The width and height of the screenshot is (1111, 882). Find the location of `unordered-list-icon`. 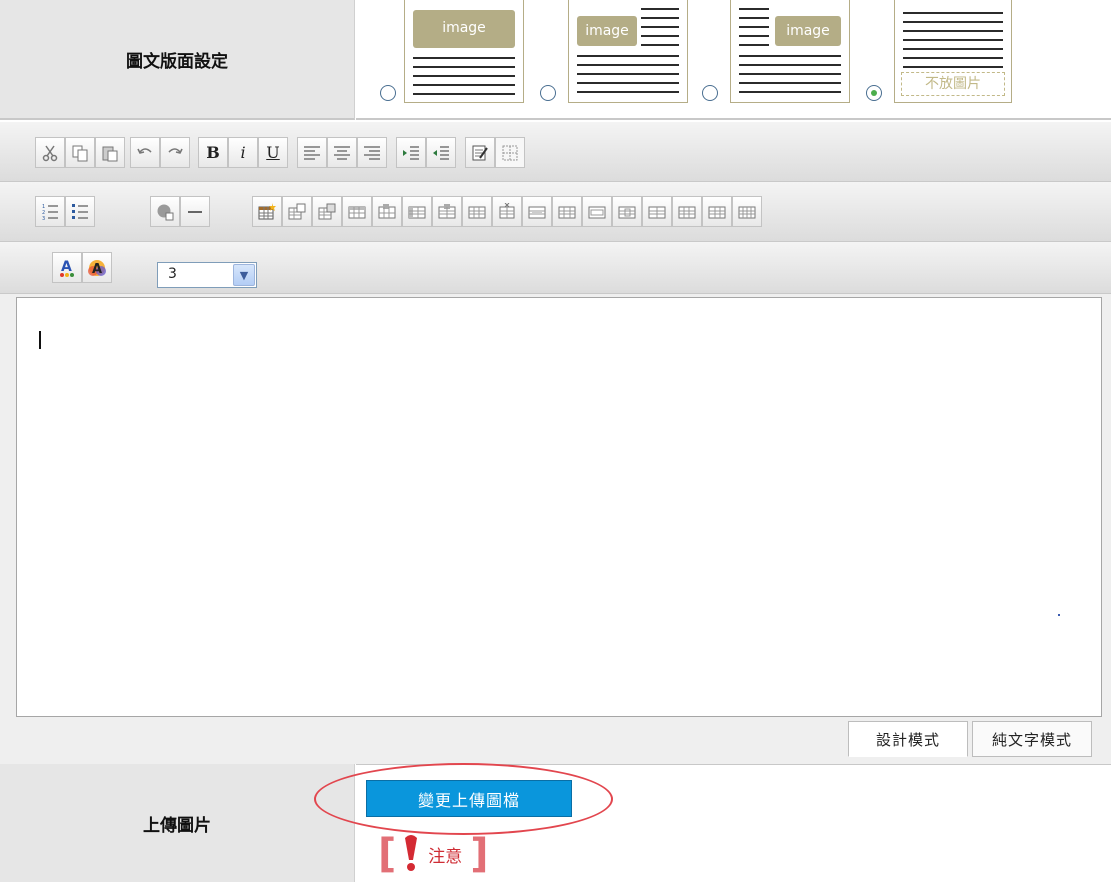

unordered-list-icon is located at coordinates (80, 211).